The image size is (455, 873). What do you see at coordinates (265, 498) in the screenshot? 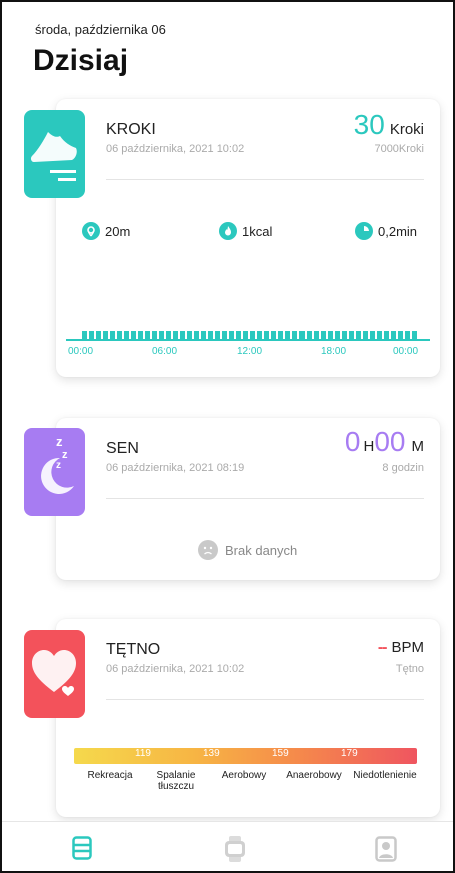
I see `sleep-divider` at bounding box center [265, 498].